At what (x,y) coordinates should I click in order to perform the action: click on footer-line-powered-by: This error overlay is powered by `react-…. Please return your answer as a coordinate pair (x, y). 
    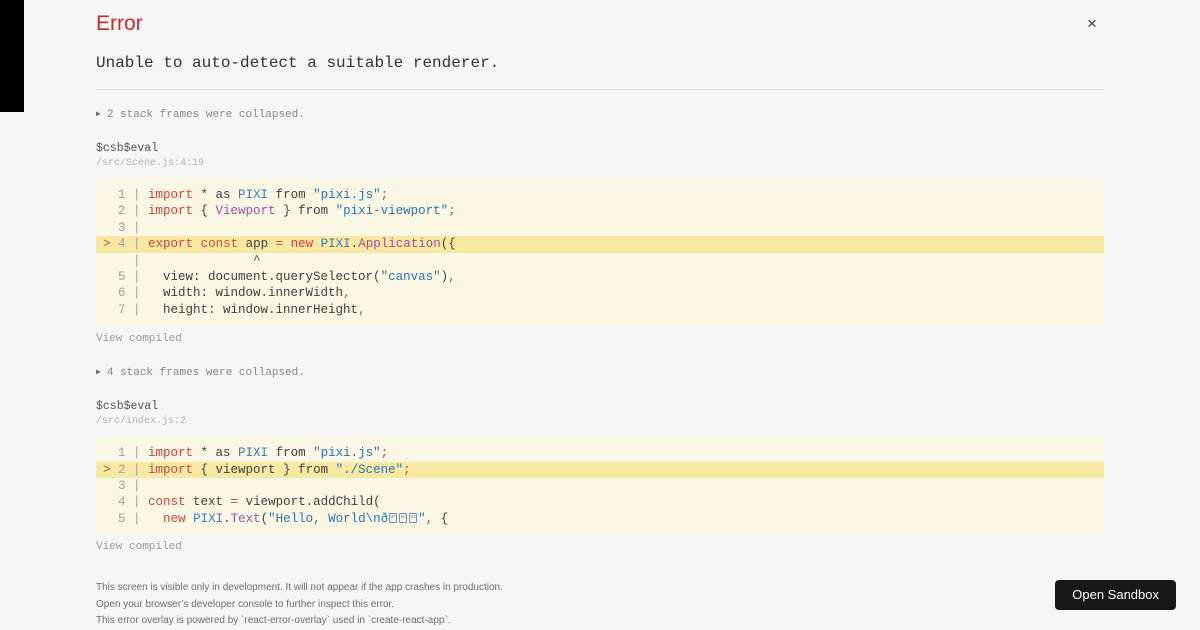
    Looking at the image, I should click on (273, 621).